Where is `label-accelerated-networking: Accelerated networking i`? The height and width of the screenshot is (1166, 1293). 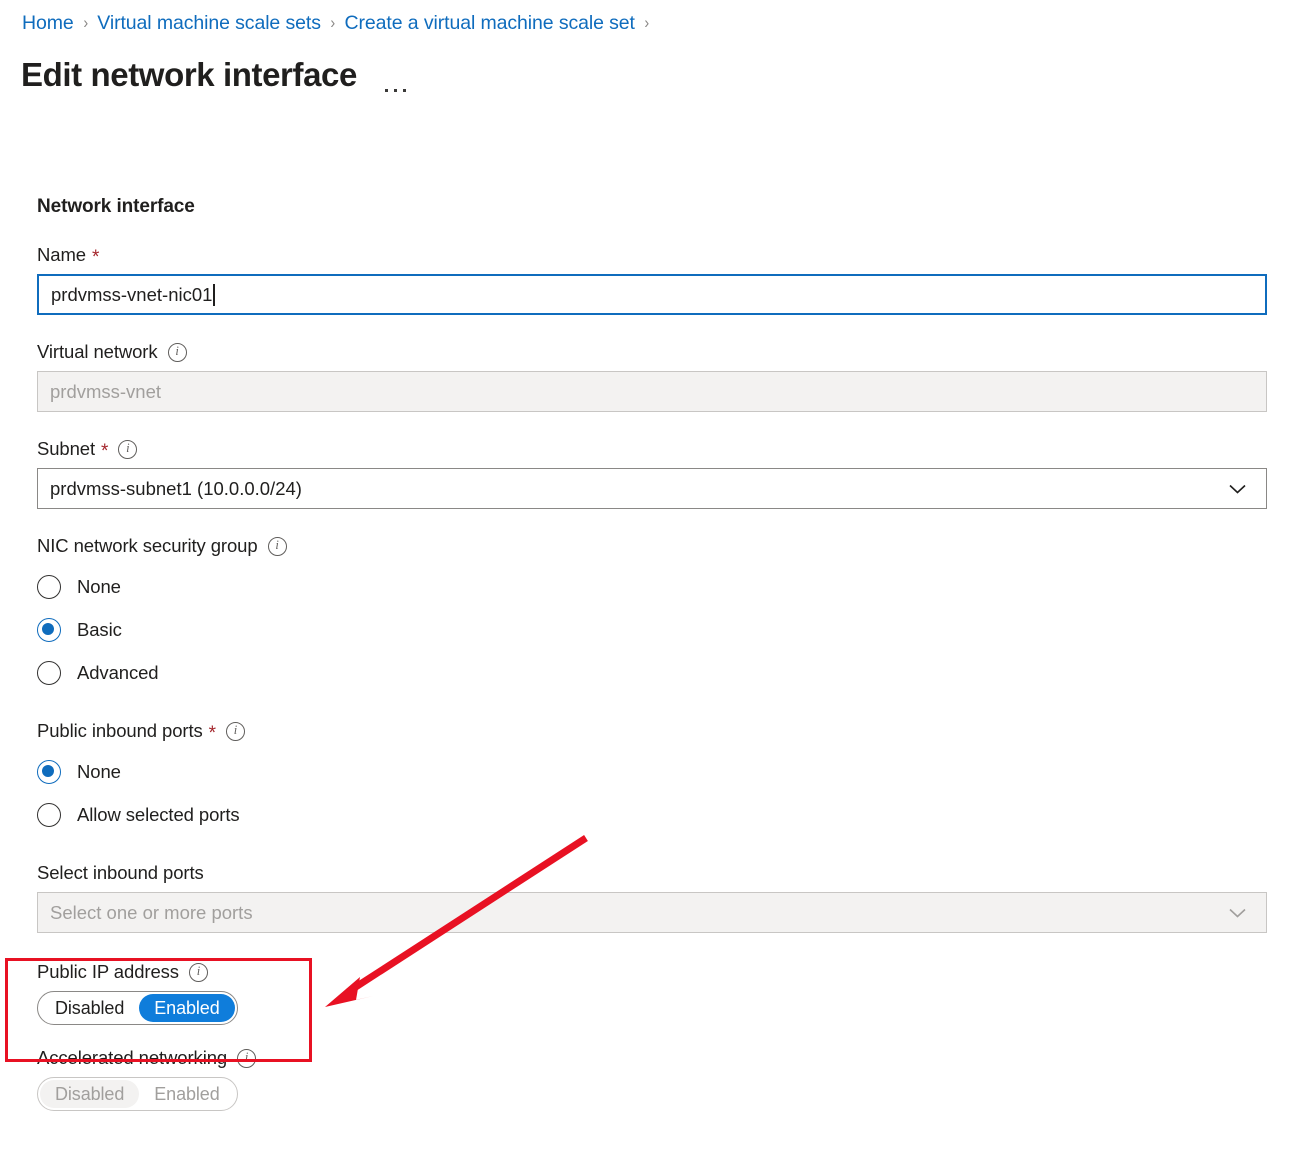
label-accelerated-networking: Accelerated networking i is located at coordinates (652, 1058).